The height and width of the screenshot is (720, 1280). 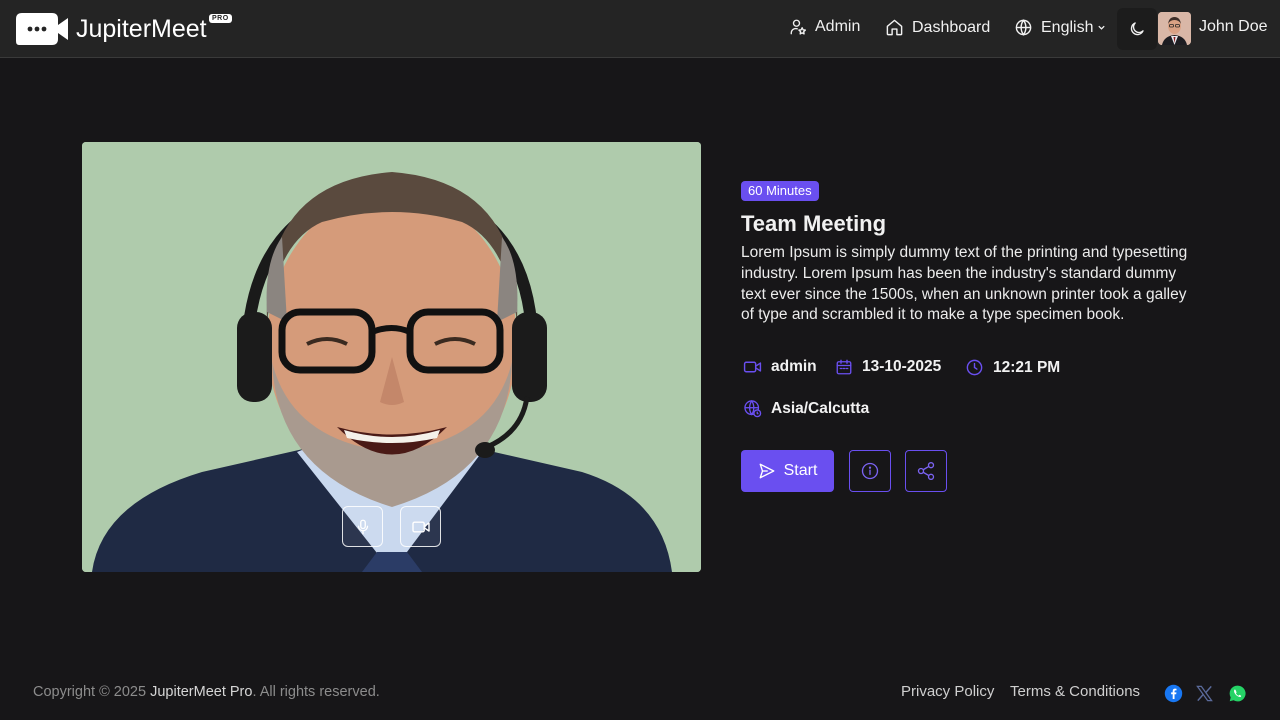 What do you see at coordinates (1237, 693) in the screenshot?
I see `whatsapp-icon` at bounding box center [1237, 693].